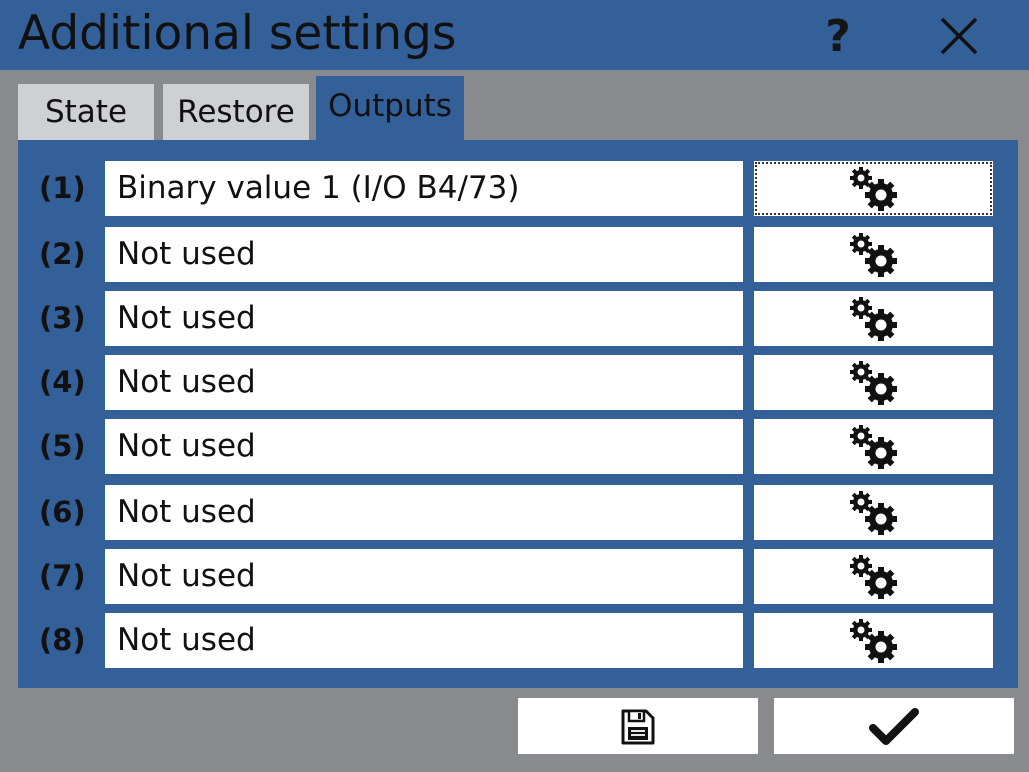  I want to click on tab-outputs-label: Outputs, so click(390, 106).